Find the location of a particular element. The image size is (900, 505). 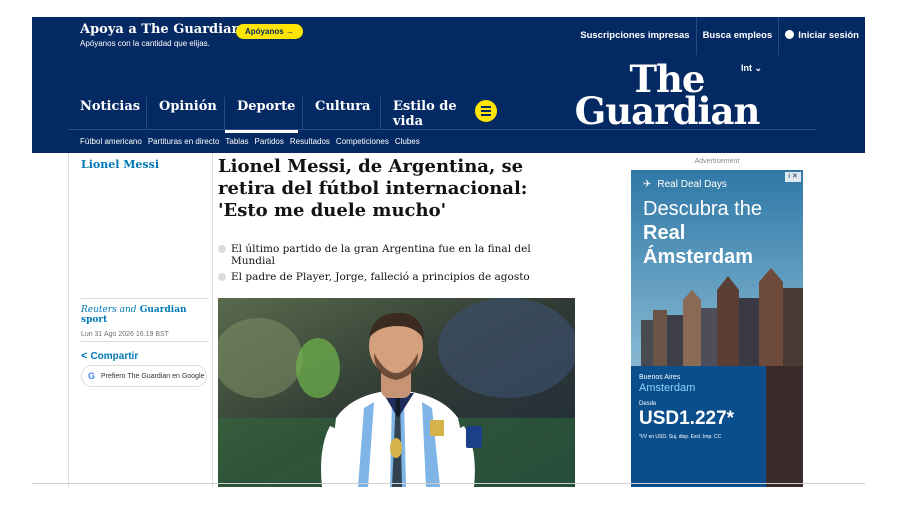

print-subscriptions-link: Suscripciones impresas is located at coordinates (634, 36).